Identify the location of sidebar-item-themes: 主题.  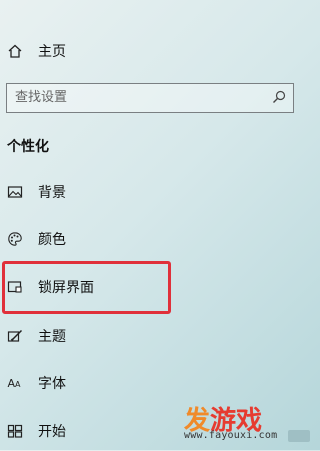
(150, 336).